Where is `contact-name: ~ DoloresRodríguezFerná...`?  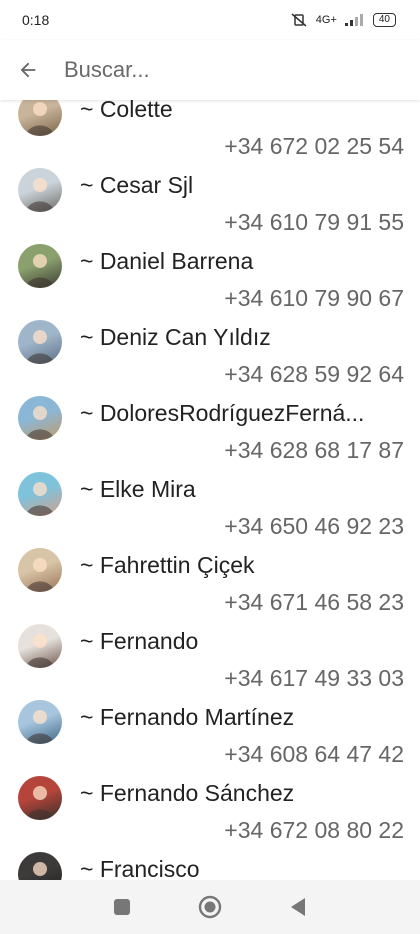
contact-name: ~ DoloresRodríguezFerná... is located at coordinates (222, 413).